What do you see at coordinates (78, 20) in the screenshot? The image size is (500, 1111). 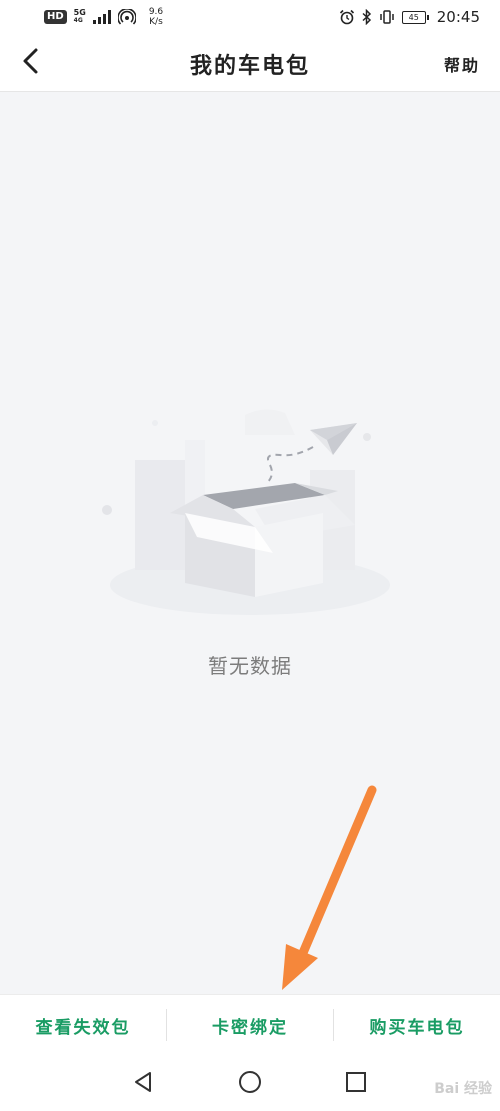 I see `network-sub-label: 4G` at bounding box center [78, 20].